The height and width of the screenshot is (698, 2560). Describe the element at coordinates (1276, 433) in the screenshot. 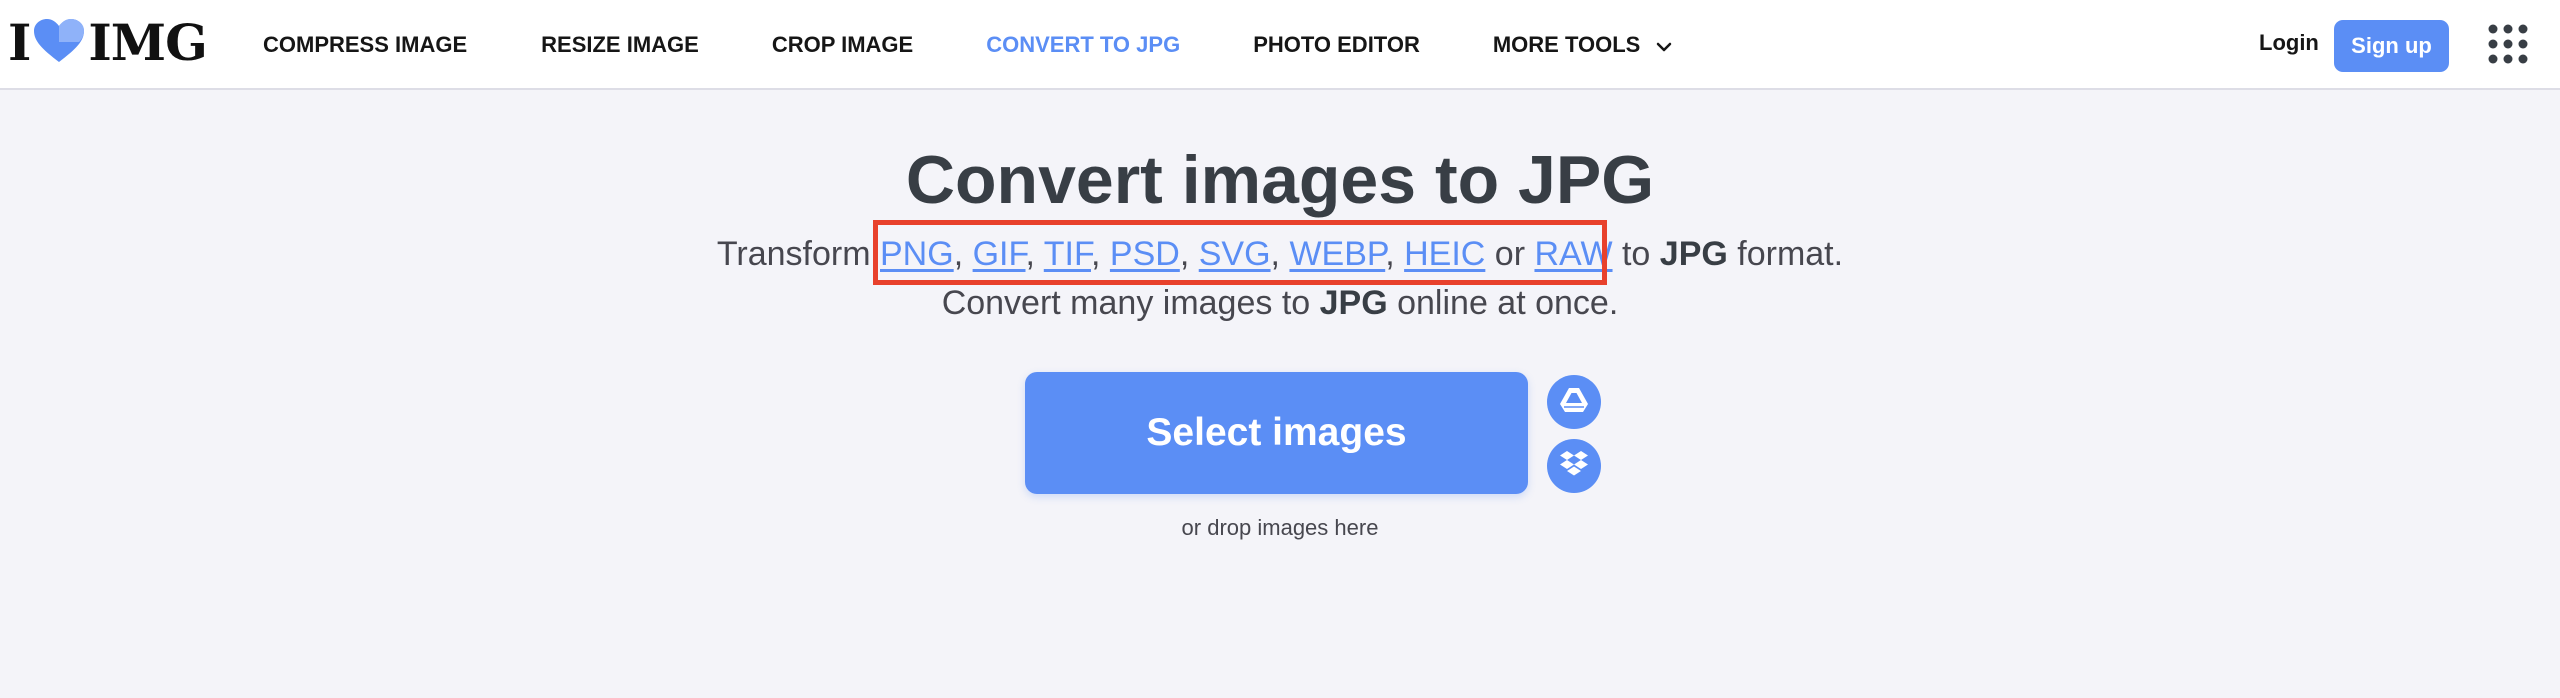

I see `select-images-button: Select images` at that location.